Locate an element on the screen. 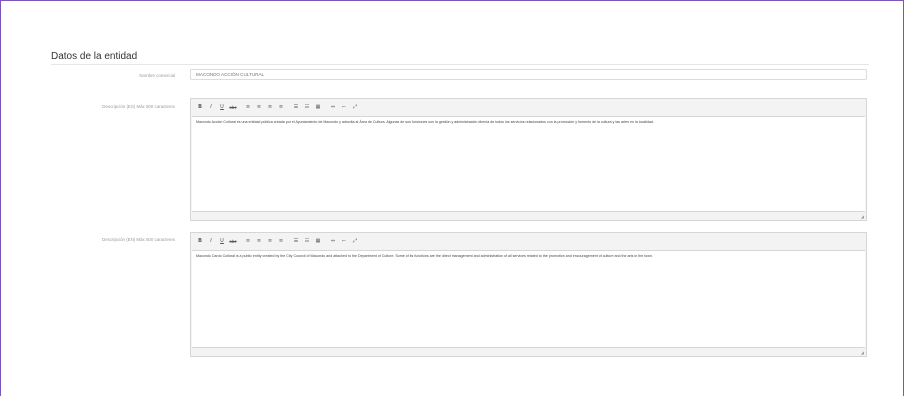 The height and width of the screenshot is (396, 904). section-divider is located at coordinates (460, 64).